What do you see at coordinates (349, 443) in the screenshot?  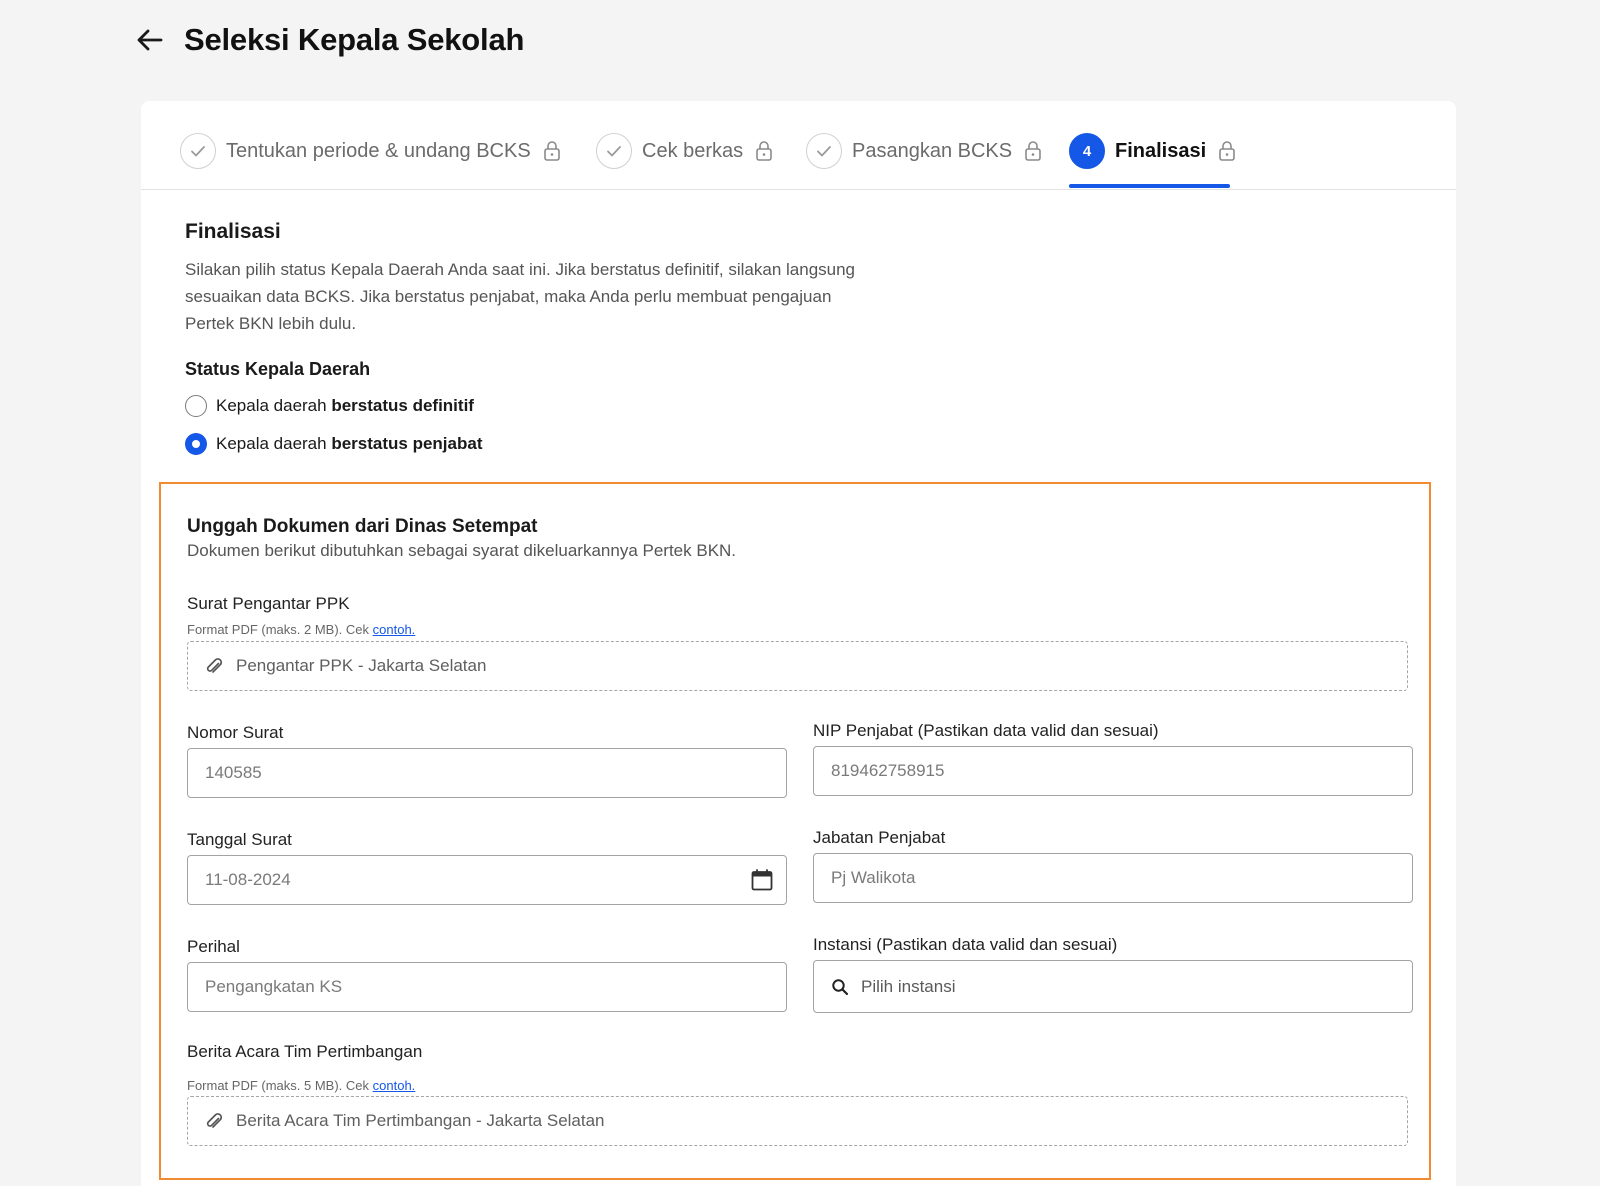 I see `radio-label: Kepala daerah berstatus penjabat` at bounding box center [349, 443].